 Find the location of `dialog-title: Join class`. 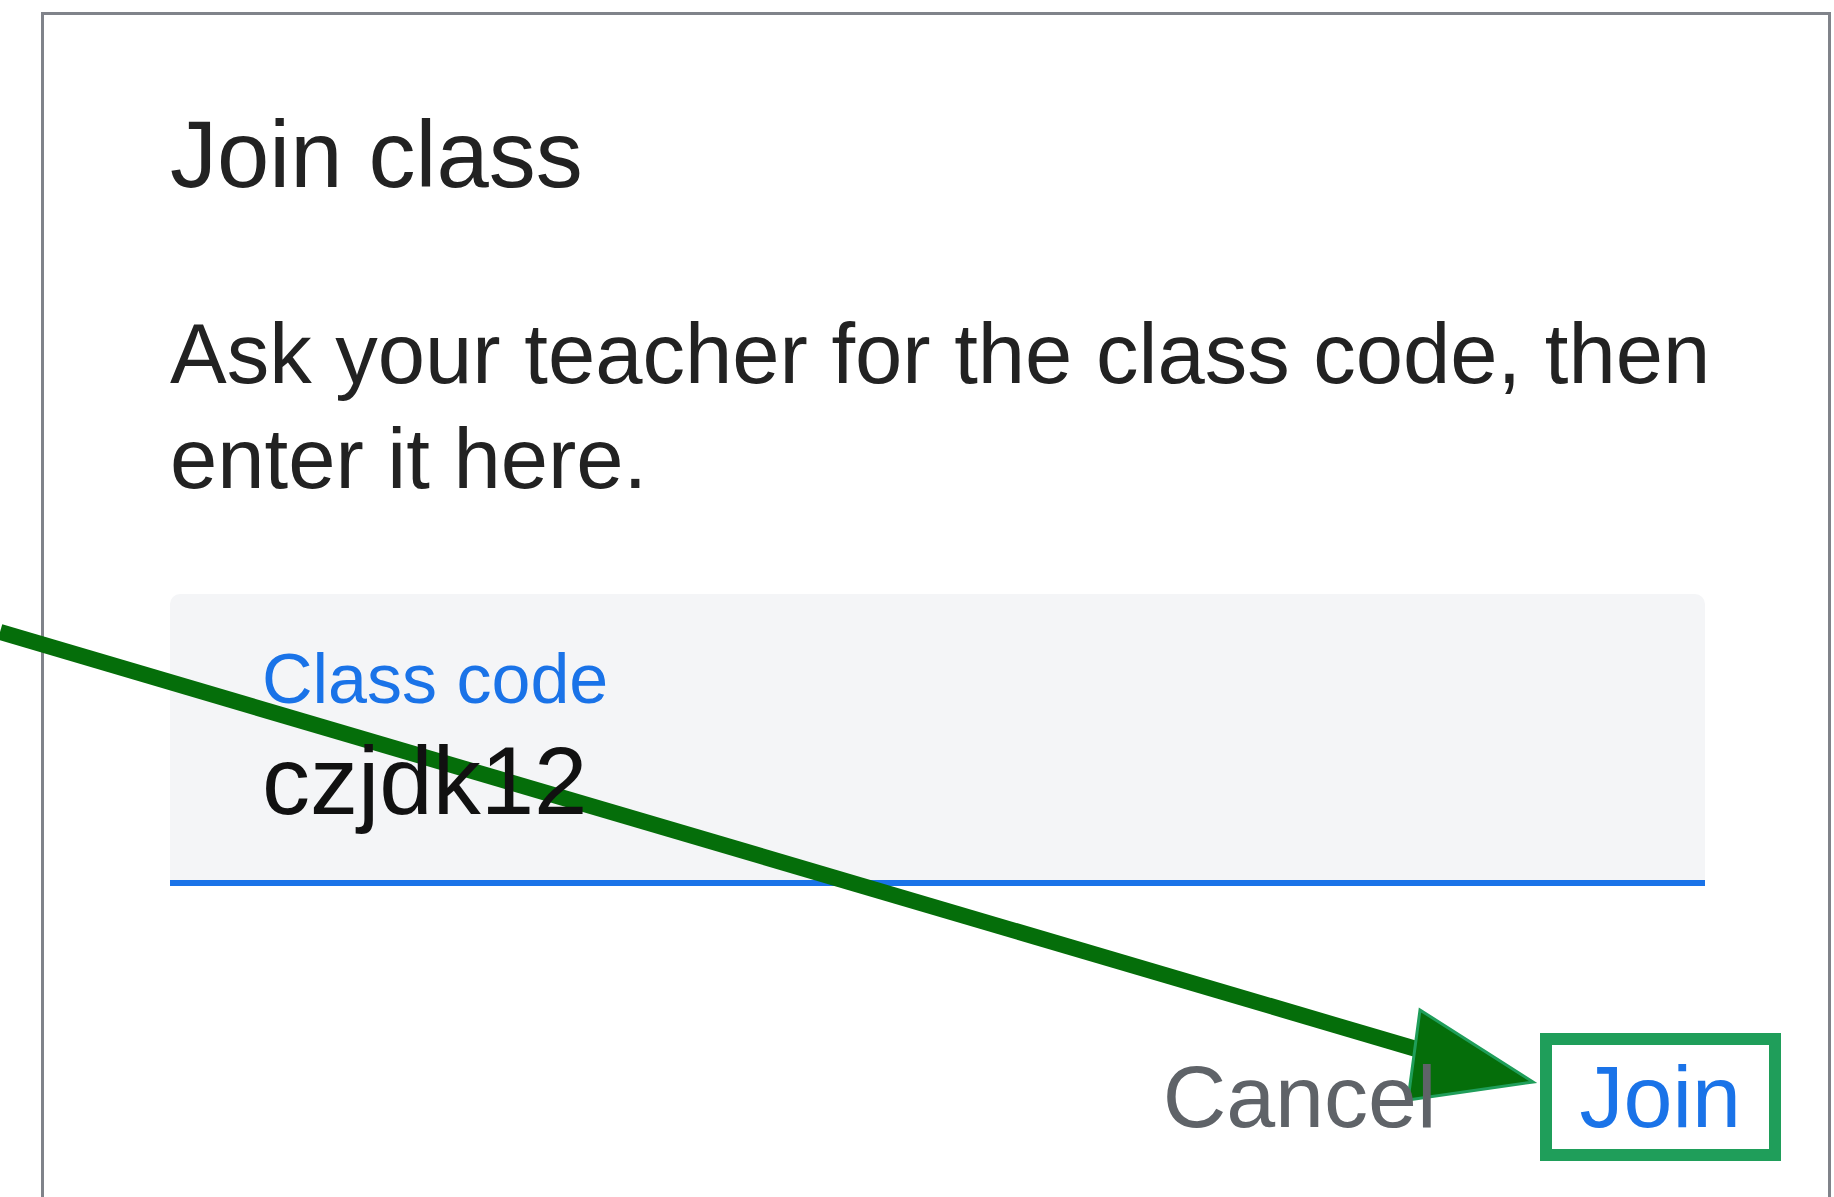

dialog-title: Join class is located at coordinates (377, 155).